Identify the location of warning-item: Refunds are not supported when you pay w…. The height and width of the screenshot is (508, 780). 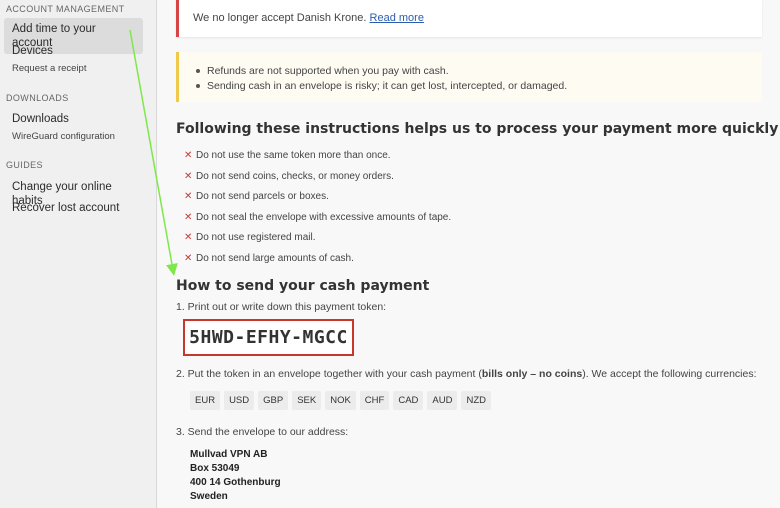
(470, 71).